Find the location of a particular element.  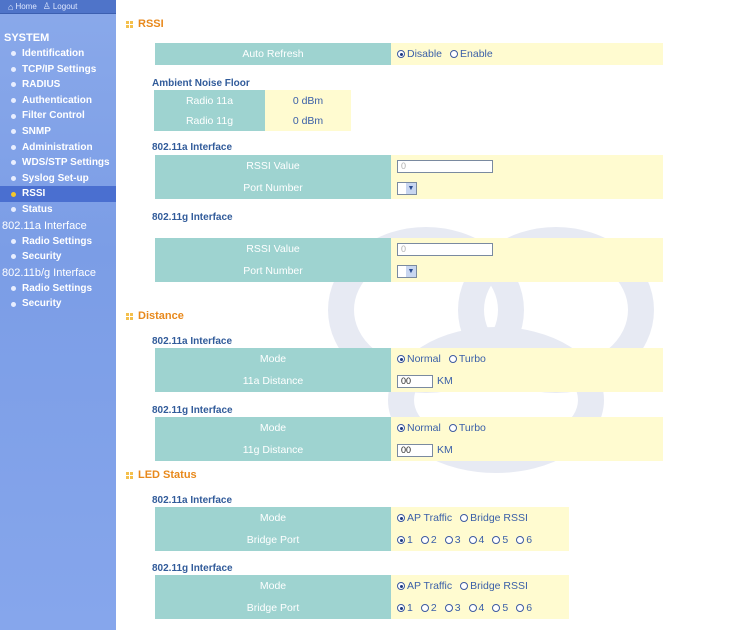

sidebar-item-a-radio-settings: Radio Settings is located at coordinates (58, 242).